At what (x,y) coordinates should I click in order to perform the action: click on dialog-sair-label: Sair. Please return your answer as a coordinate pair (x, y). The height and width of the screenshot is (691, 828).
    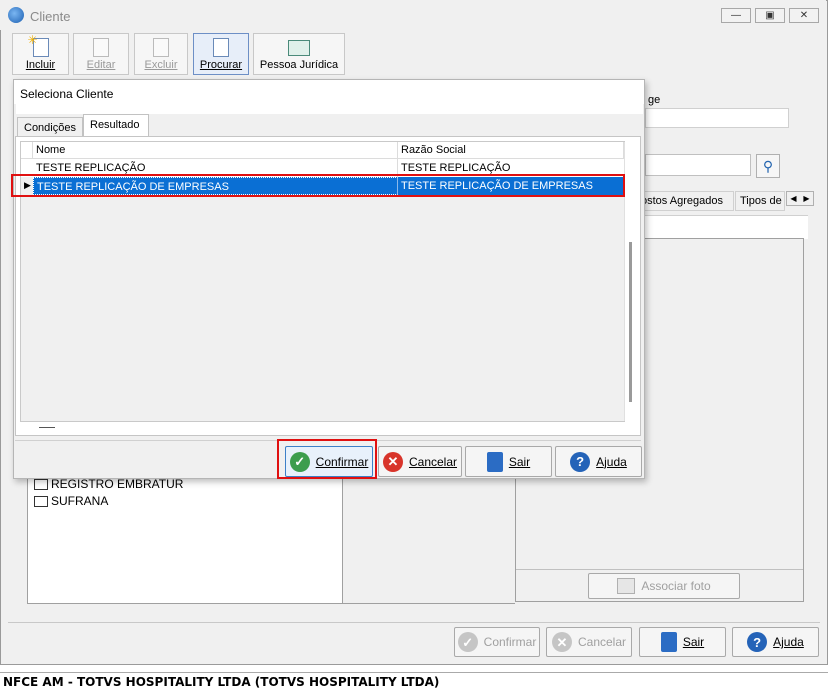
    Looking at the image, I should click on (519, 461).